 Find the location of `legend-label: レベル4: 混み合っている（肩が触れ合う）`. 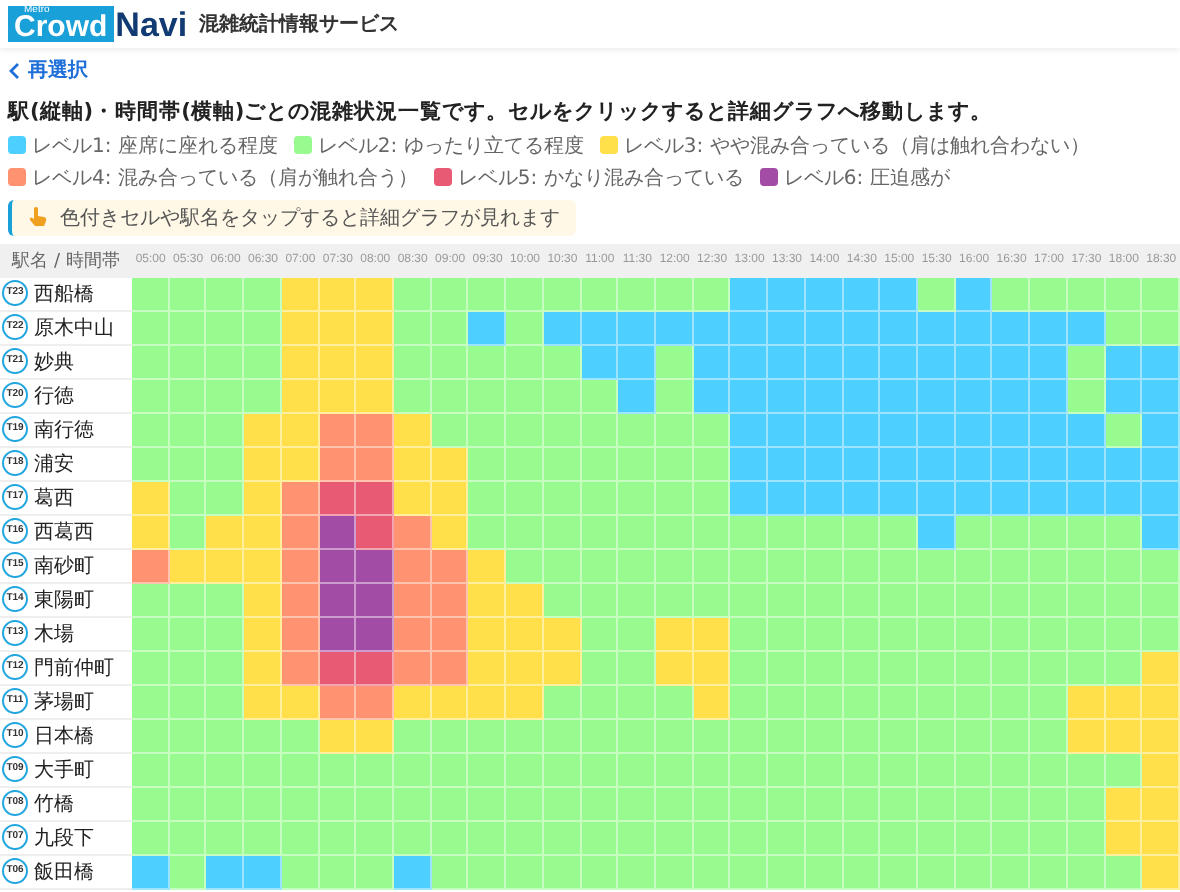

legend-label: レベル4: 混み合っている（肩が触れ合う） is located at coordinates (225, 178).